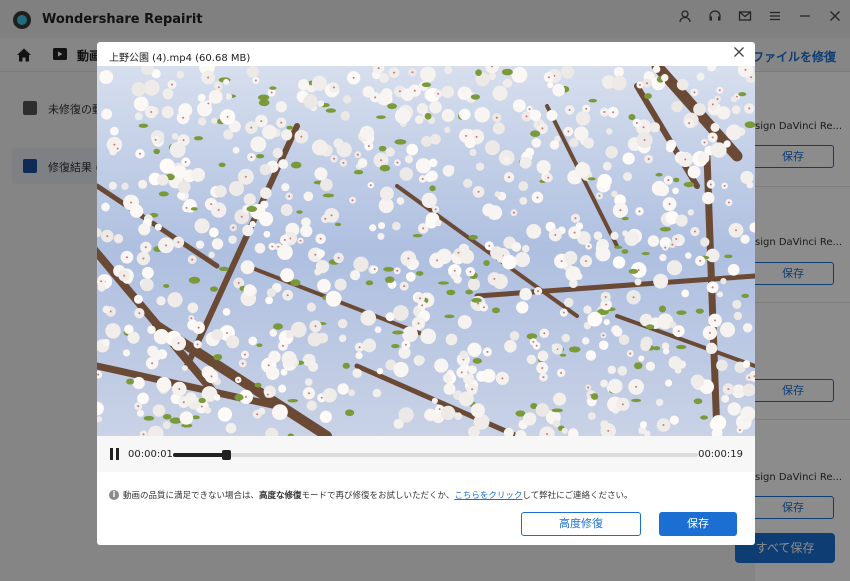 This screenshot has width=850, height=581. What do you see at coordinates (581, 524) in the screenshot?
I see `advanced-repair-button: 高度修復` at bounding box center [581, 524].